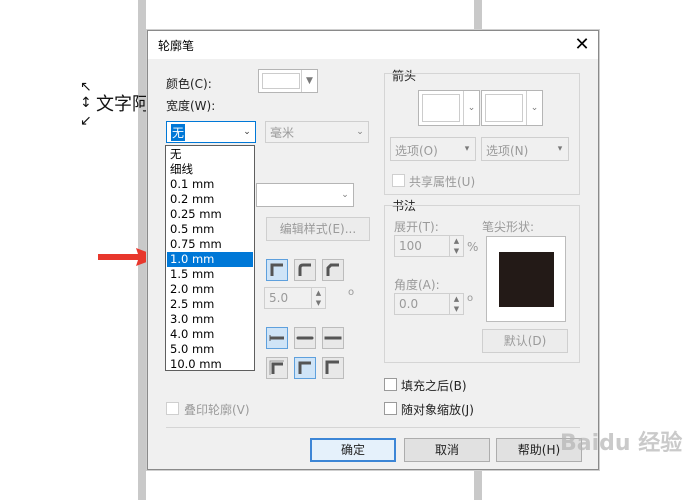  What do you see at coordinates (86, 87) in the screenshot?
I see `rotate-handle-icon: ↖` at bounding box center [86, 87].